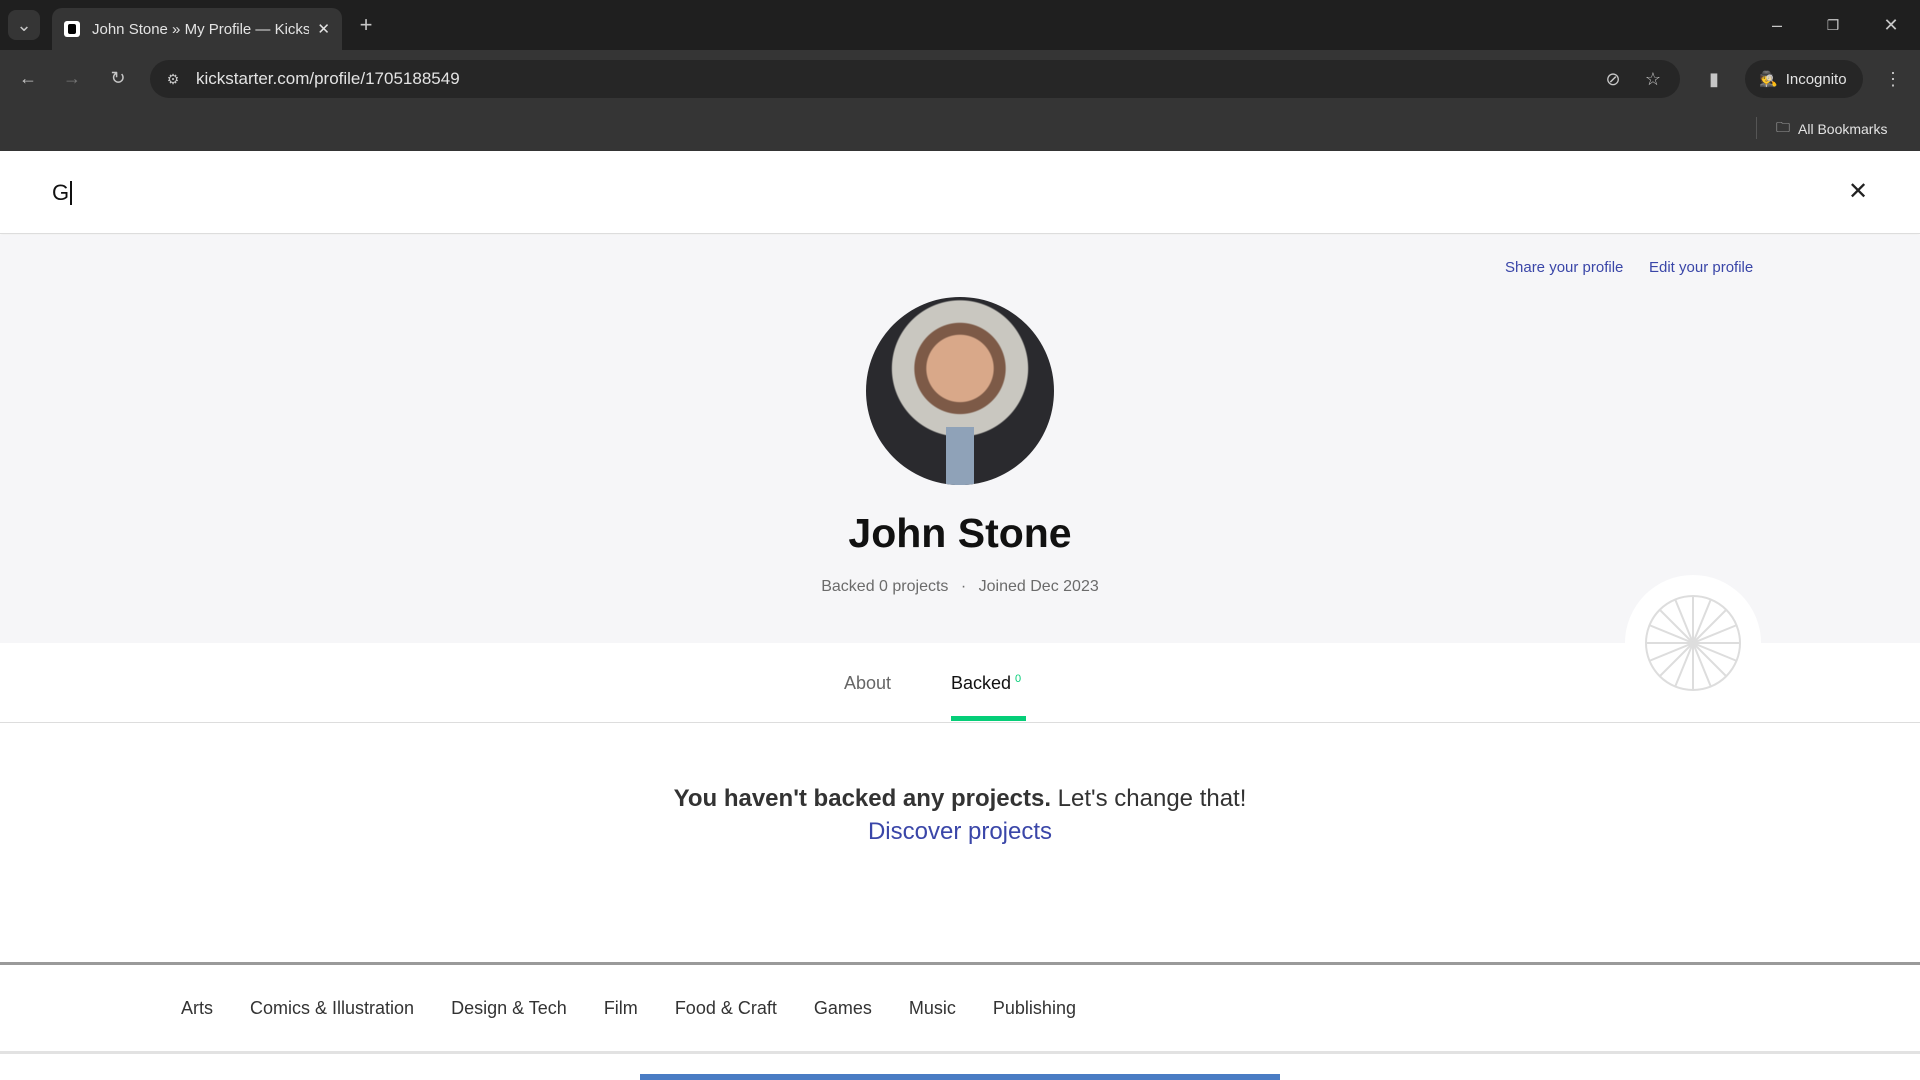 The image size is (1920, 1080). What do you see at coordinates (201, 29) in the screenshot?
I see `tab-title: John Stone » My Profile — Kickstarter` at bounding box center [201, 29].